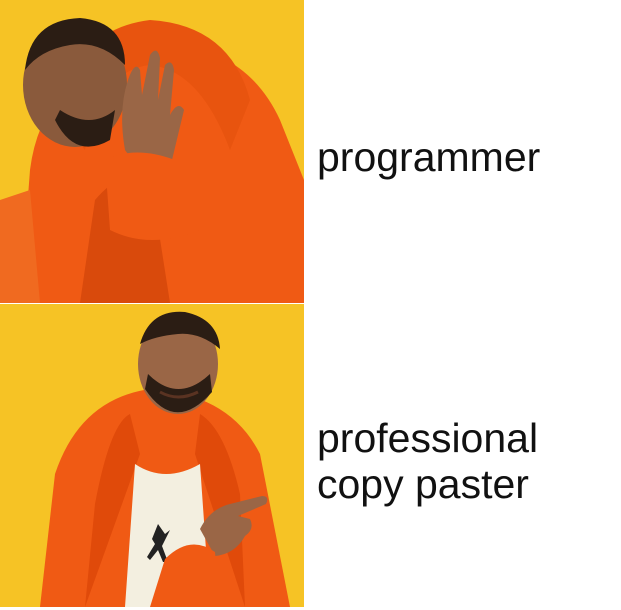 The width and height of the screenshot is (621, 610). What do you see at coordinates (429, 157) in the screenshot?
I see `top-caption-text: programmer` at bounding box center [429, 157].